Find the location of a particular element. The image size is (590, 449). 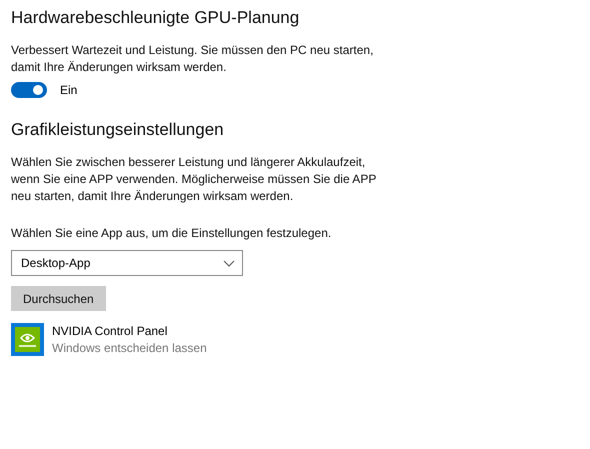

description-text: Wählen Sie zwischen besserer Leistung und längerer Akkulaufzeit, wenn Sie eine APP verwenden. Möglicherweise müssen Sie die APP neu starten, damit Ihre Änderungen wirksam werden. is located at coordinates (194, 179).